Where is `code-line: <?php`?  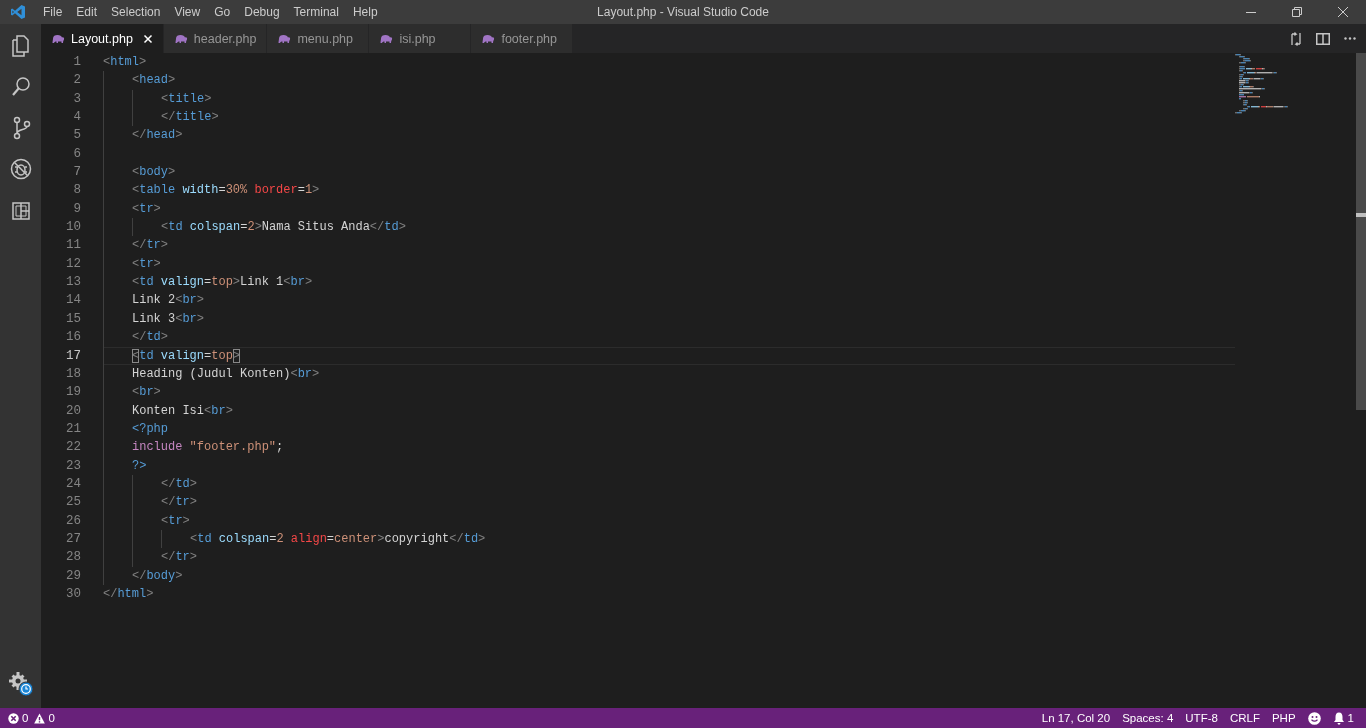
code-line: <?php is located at coordinates (135, 429).